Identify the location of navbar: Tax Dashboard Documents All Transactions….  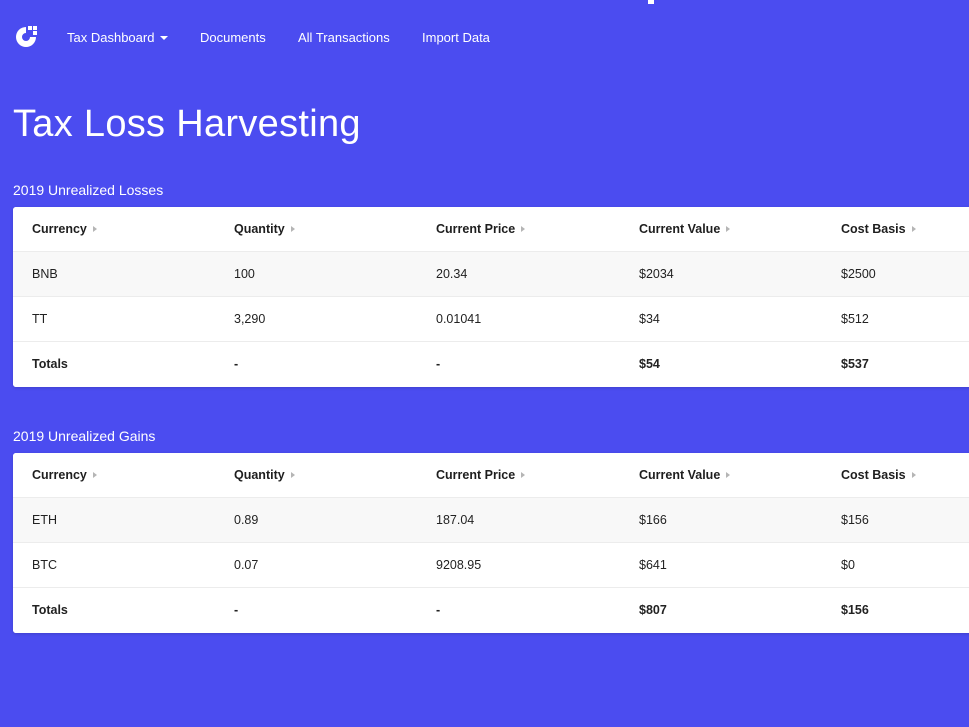
(484, 38).